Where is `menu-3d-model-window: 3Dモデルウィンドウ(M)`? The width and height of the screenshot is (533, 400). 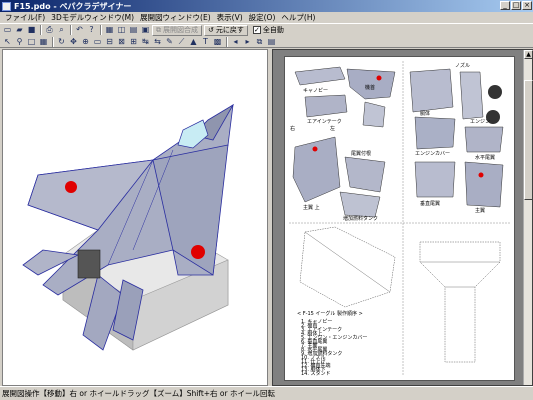
menu-3d-model-window: 3Dモデルウィンドウ(M) is located at coordinates (92, 17).